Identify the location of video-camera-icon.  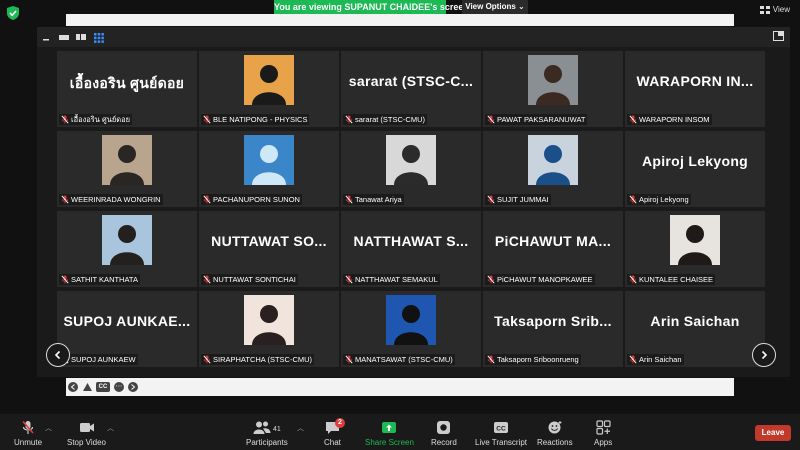
(86, 427).